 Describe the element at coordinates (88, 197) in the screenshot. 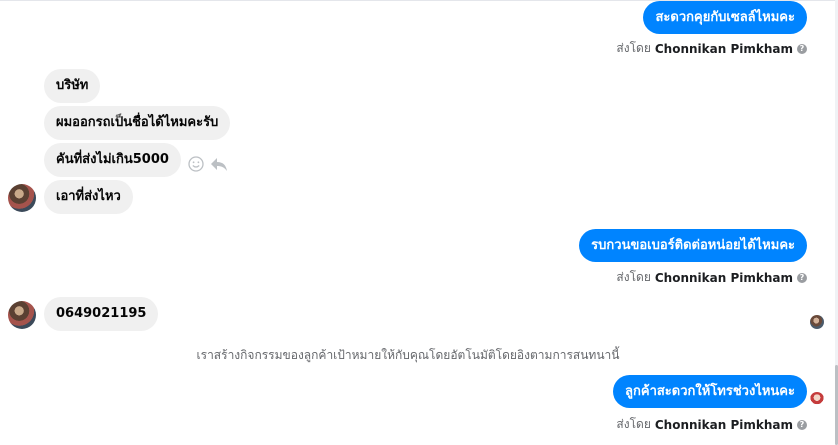

I see `incoming-message: เอาที่ส่งไหว` at that location.